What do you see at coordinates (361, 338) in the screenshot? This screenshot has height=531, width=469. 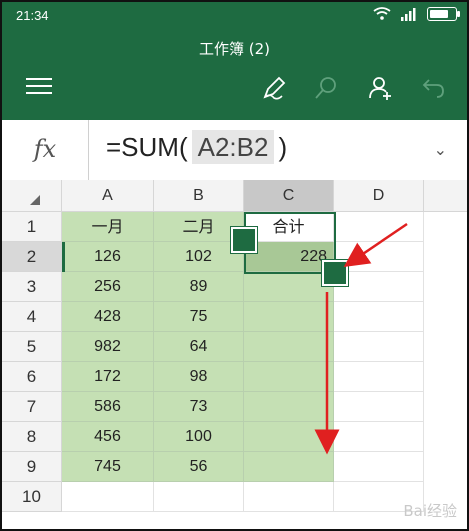 I see `annotation-arrows` at bounding box center [361, 338].